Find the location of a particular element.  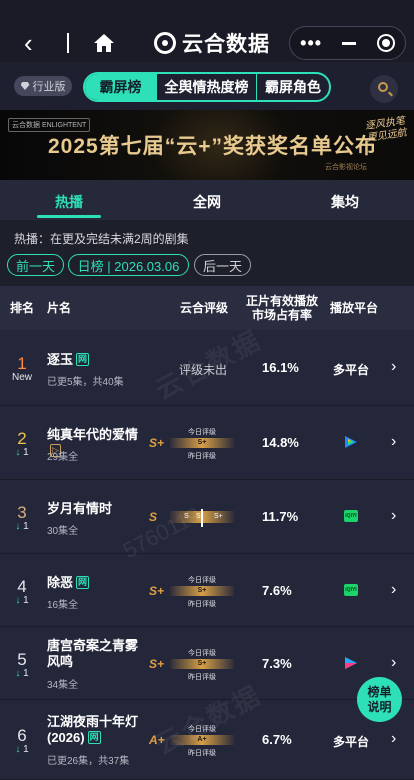

show-title: 唐宫奇案之青雾风鸣 is located at coordinates (97, 654).